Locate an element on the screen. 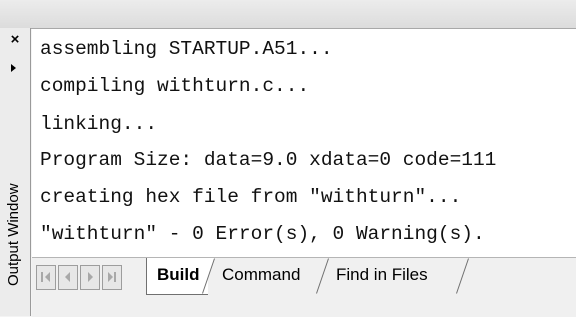 Image resolution: width=576 pixels, height=317 pixels. previous-icon is located at coordinates (67, 277).